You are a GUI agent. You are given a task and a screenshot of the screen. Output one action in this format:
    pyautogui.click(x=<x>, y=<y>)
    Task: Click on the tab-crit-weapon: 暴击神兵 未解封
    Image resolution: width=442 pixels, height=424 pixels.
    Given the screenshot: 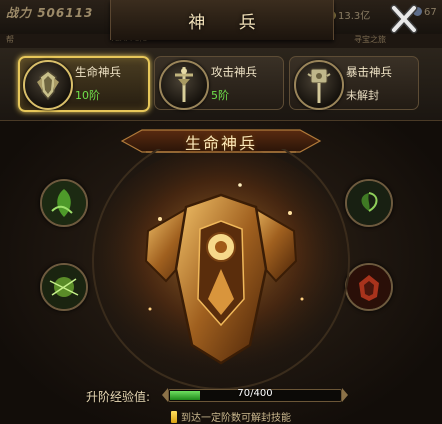 What is the action you would take?
    pyautogui.click(x=354, y=83)
    